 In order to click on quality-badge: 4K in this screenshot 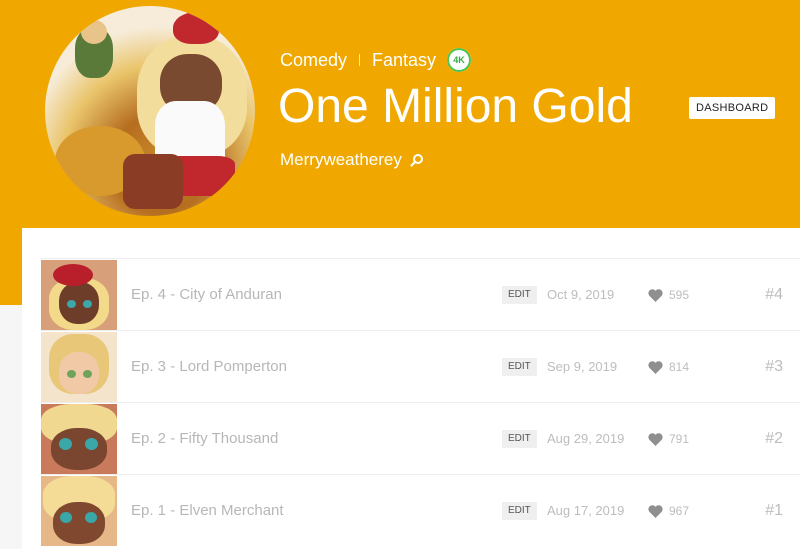, I will do `click(459, 60)`.